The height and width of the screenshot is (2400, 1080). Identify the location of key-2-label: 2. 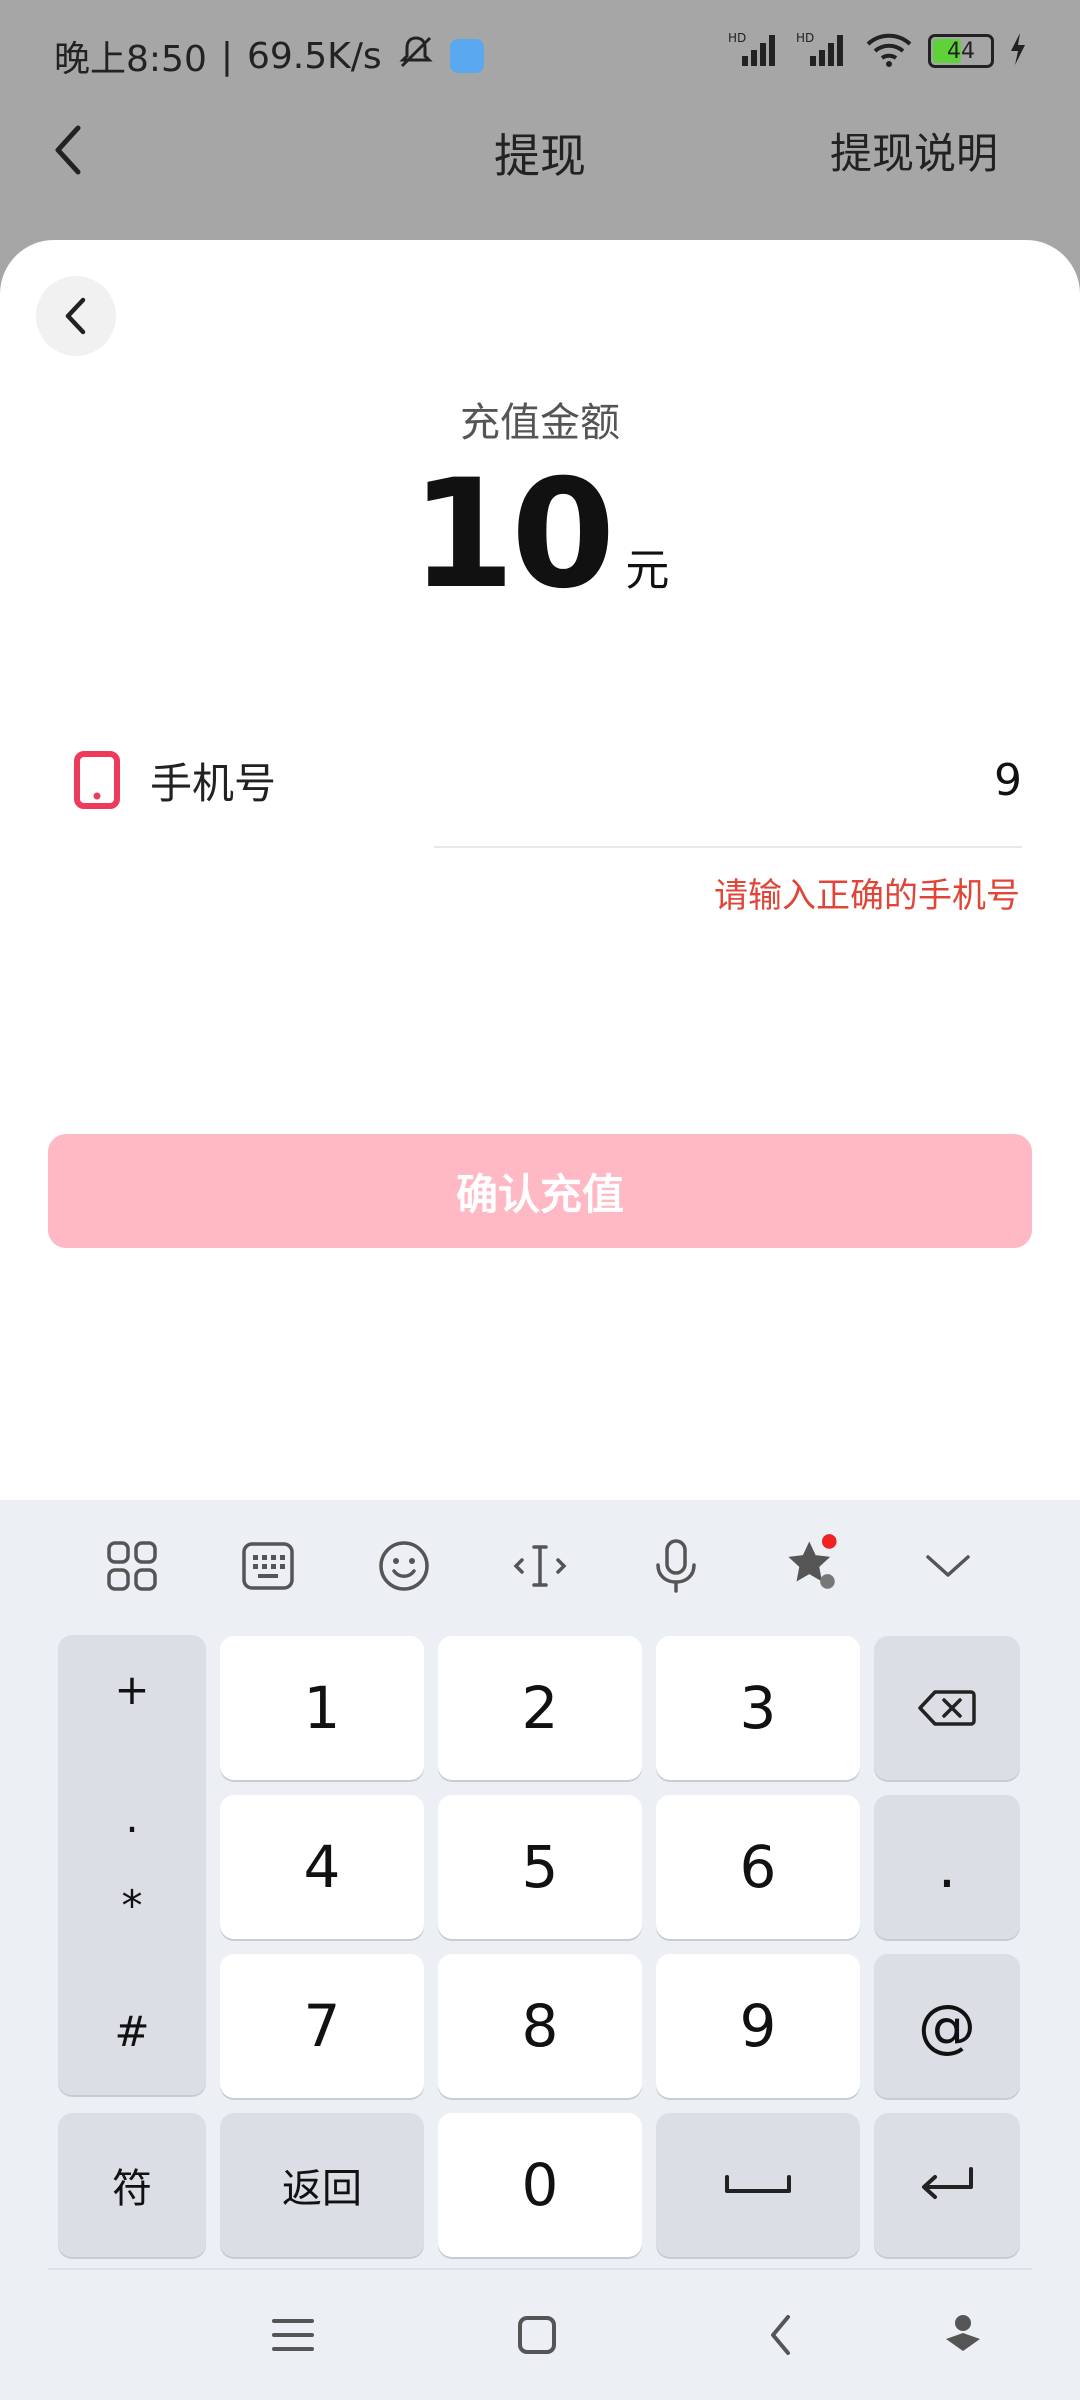
(540, 1708).